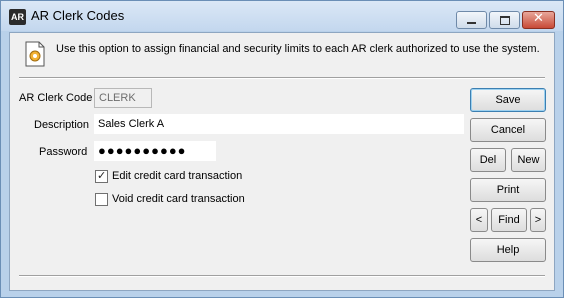 The image size is (564, 298). What do you see at coordinates (282, 16) in the screenshot?
I see `title-bar: AR AR Clerk Codes ✕` at bounding box center [282, 16].